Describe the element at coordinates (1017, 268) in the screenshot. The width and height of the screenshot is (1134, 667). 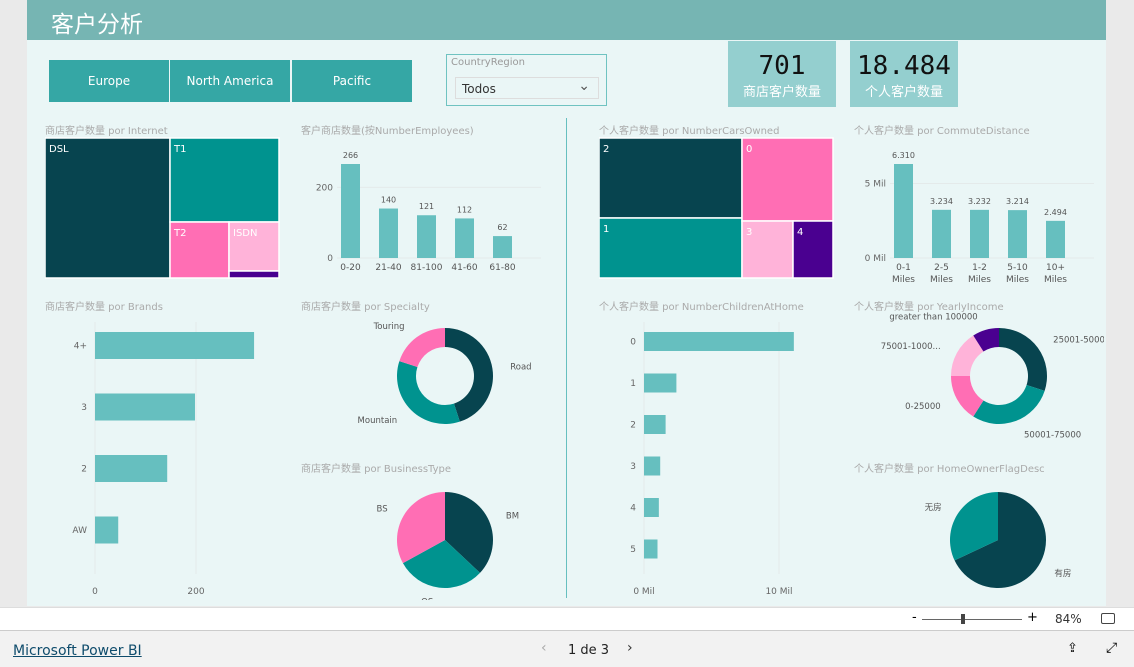
I see `x-tick-label: 5-10` at that location.